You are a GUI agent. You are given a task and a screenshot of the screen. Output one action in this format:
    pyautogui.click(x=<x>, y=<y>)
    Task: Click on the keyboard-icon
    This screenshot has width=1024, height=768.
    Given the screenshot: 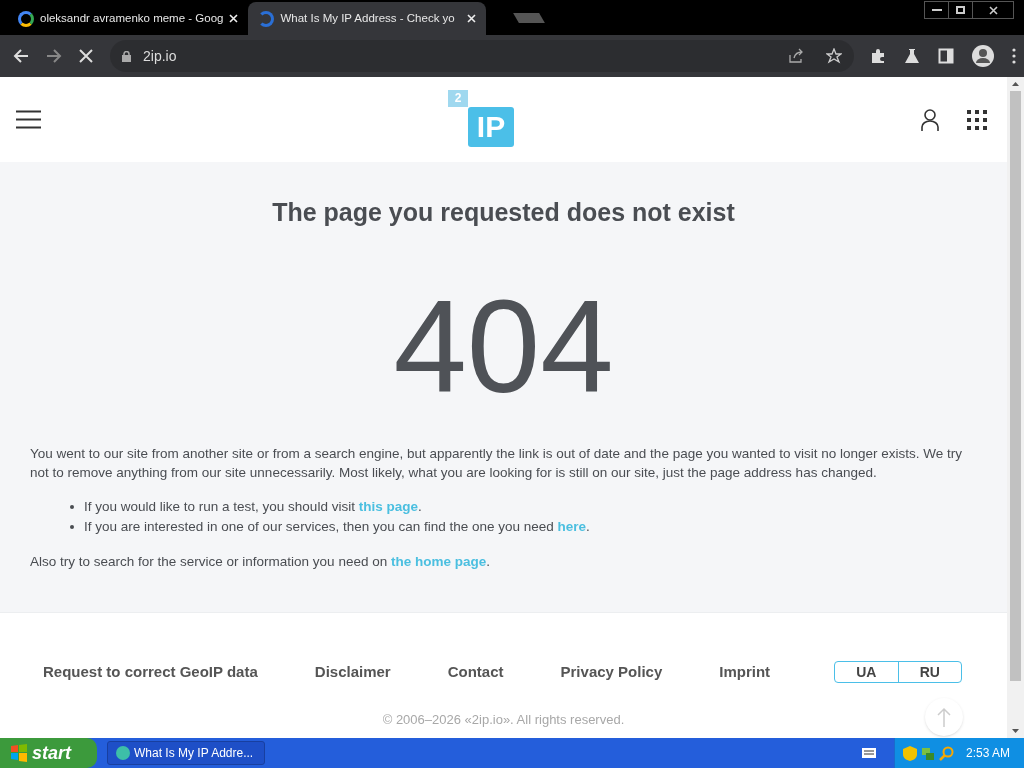 What is the action you would take?
    pyautogui.click(x=868, y=753)
    